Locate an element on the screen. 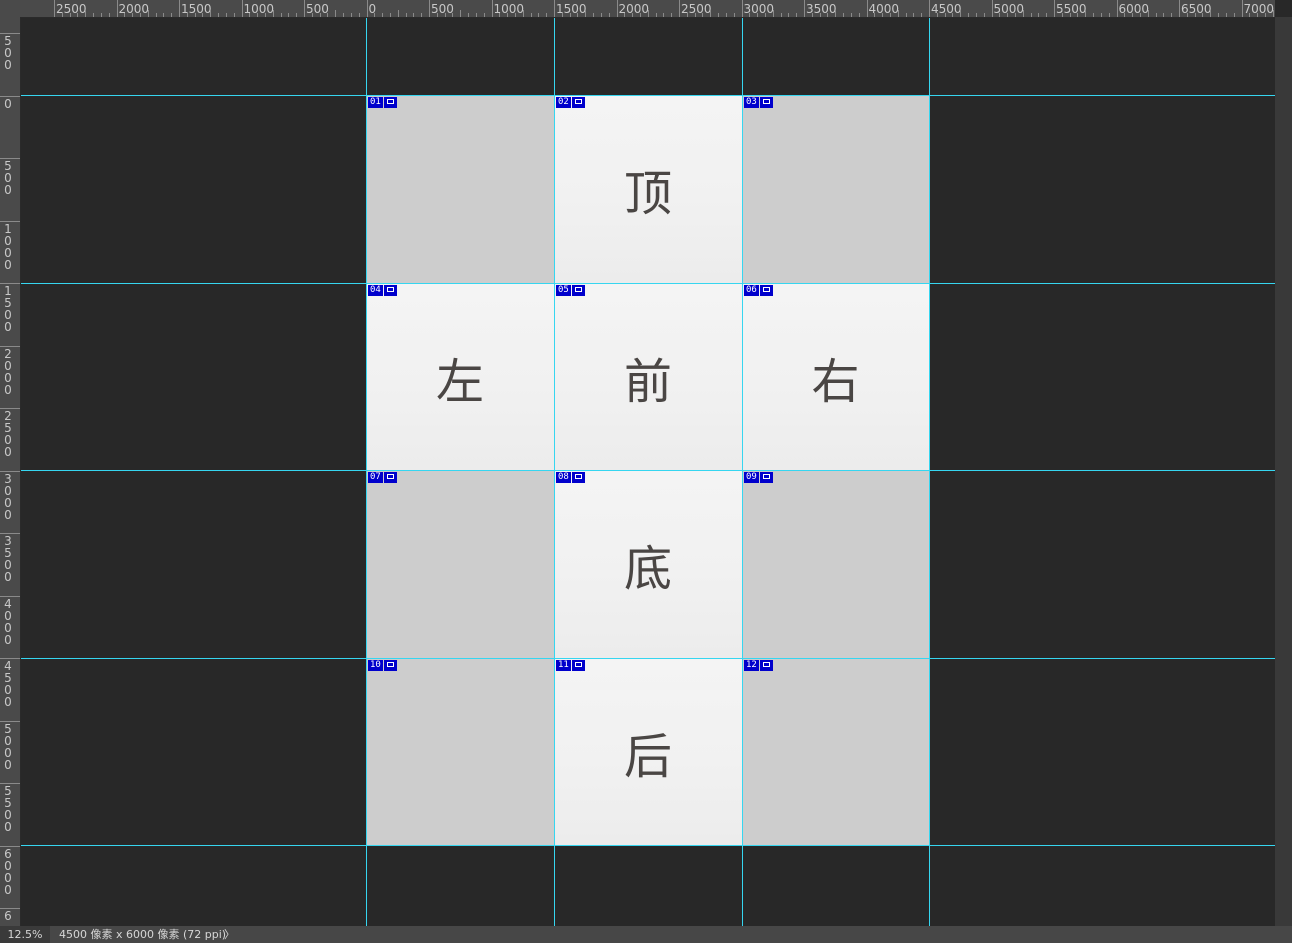  slice-tile-11: 后 is located at coordinates (648, 751).